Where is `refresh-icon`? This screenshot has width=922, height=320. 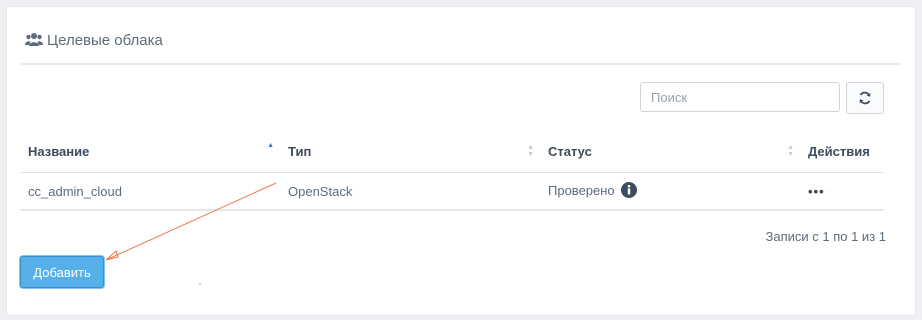
refresh-icon is located at coordinates (865, 98).